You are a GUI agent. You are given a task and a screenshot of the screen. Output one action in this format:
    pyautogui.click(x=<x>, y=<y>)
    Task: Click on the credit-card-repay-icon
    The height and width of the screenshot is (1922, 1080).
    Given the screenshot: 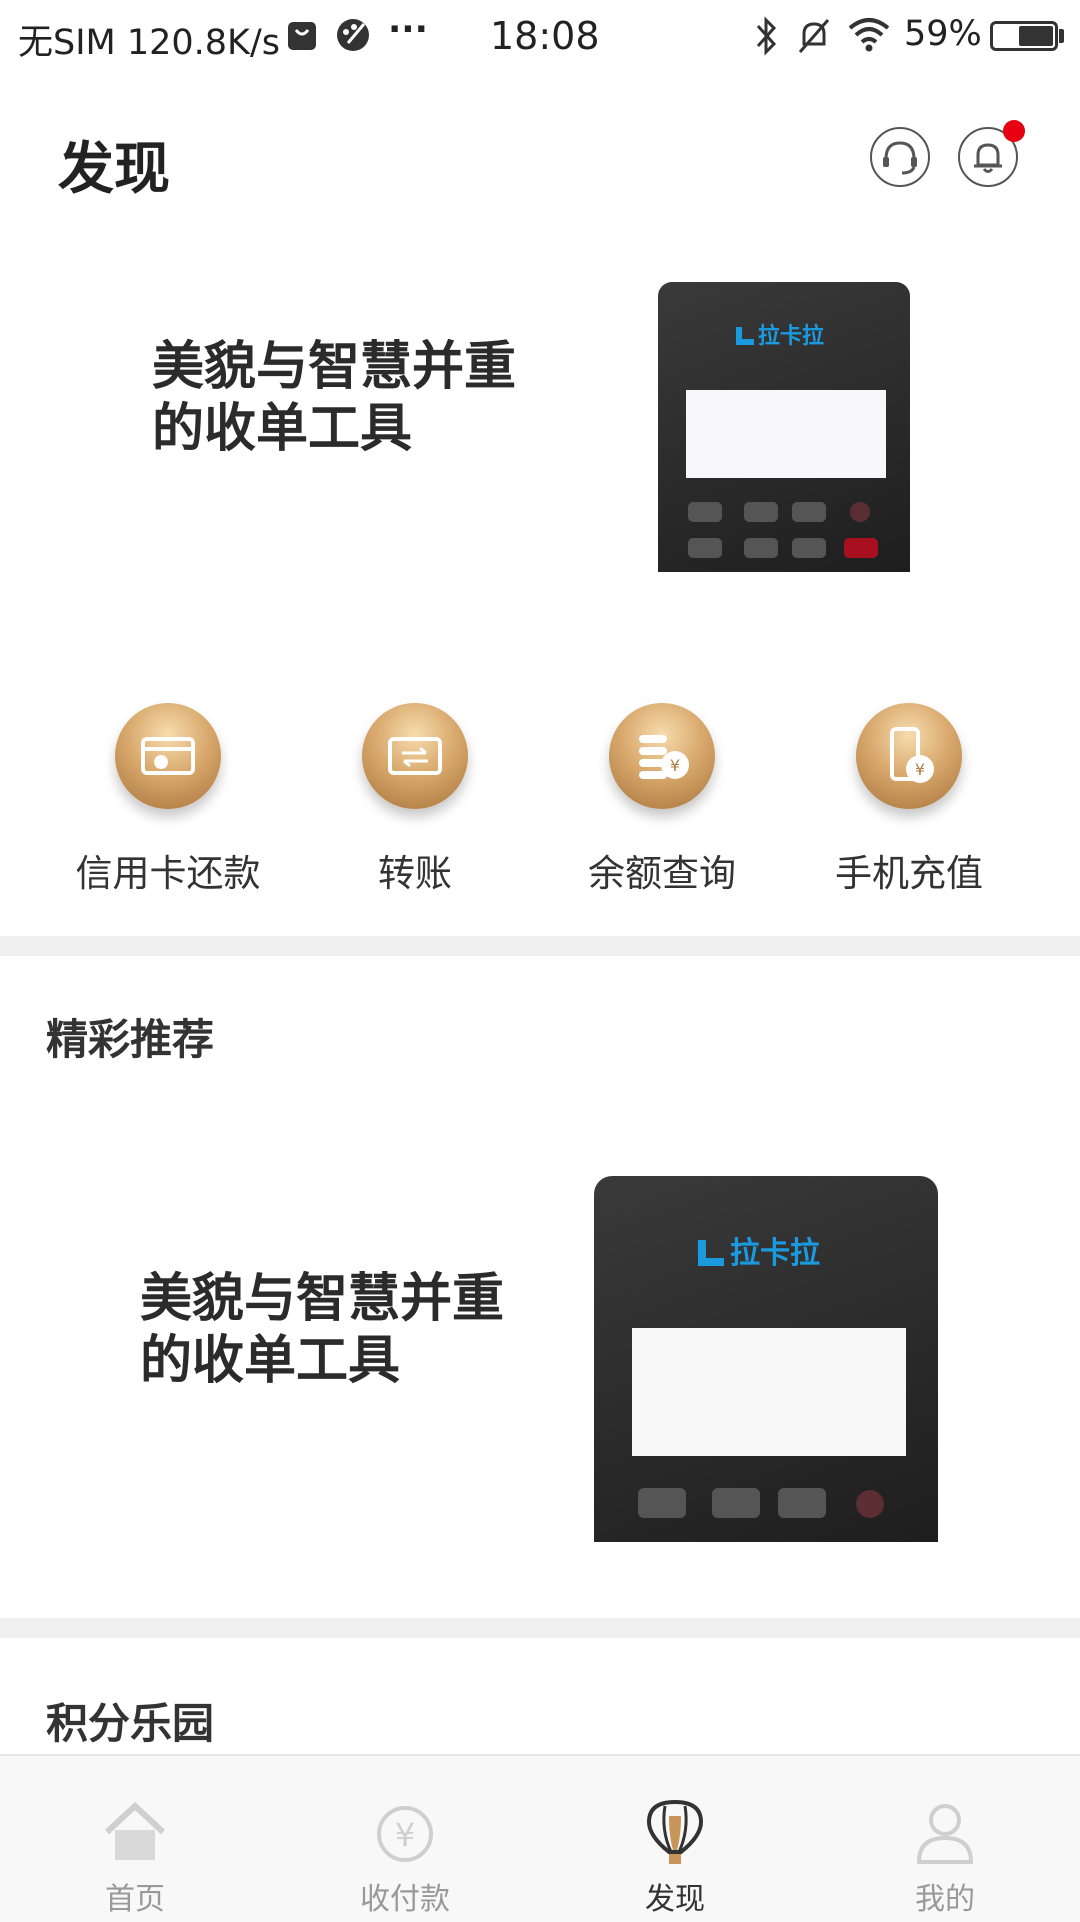 What is the action you would take?
    pyautogui.click(x=168, y=756)
    